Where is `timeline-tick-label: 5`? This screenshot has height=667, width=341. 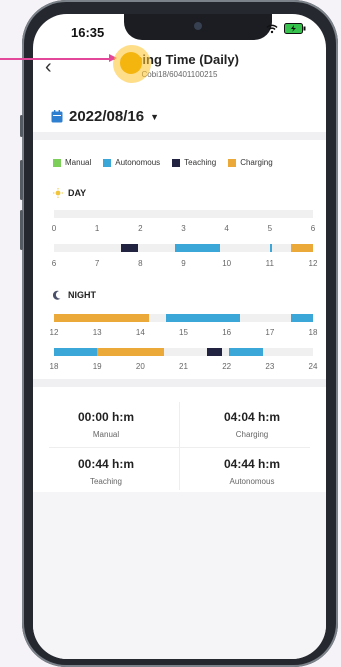 timeline-tick-label: 5 is located at coordinates (270, 228).